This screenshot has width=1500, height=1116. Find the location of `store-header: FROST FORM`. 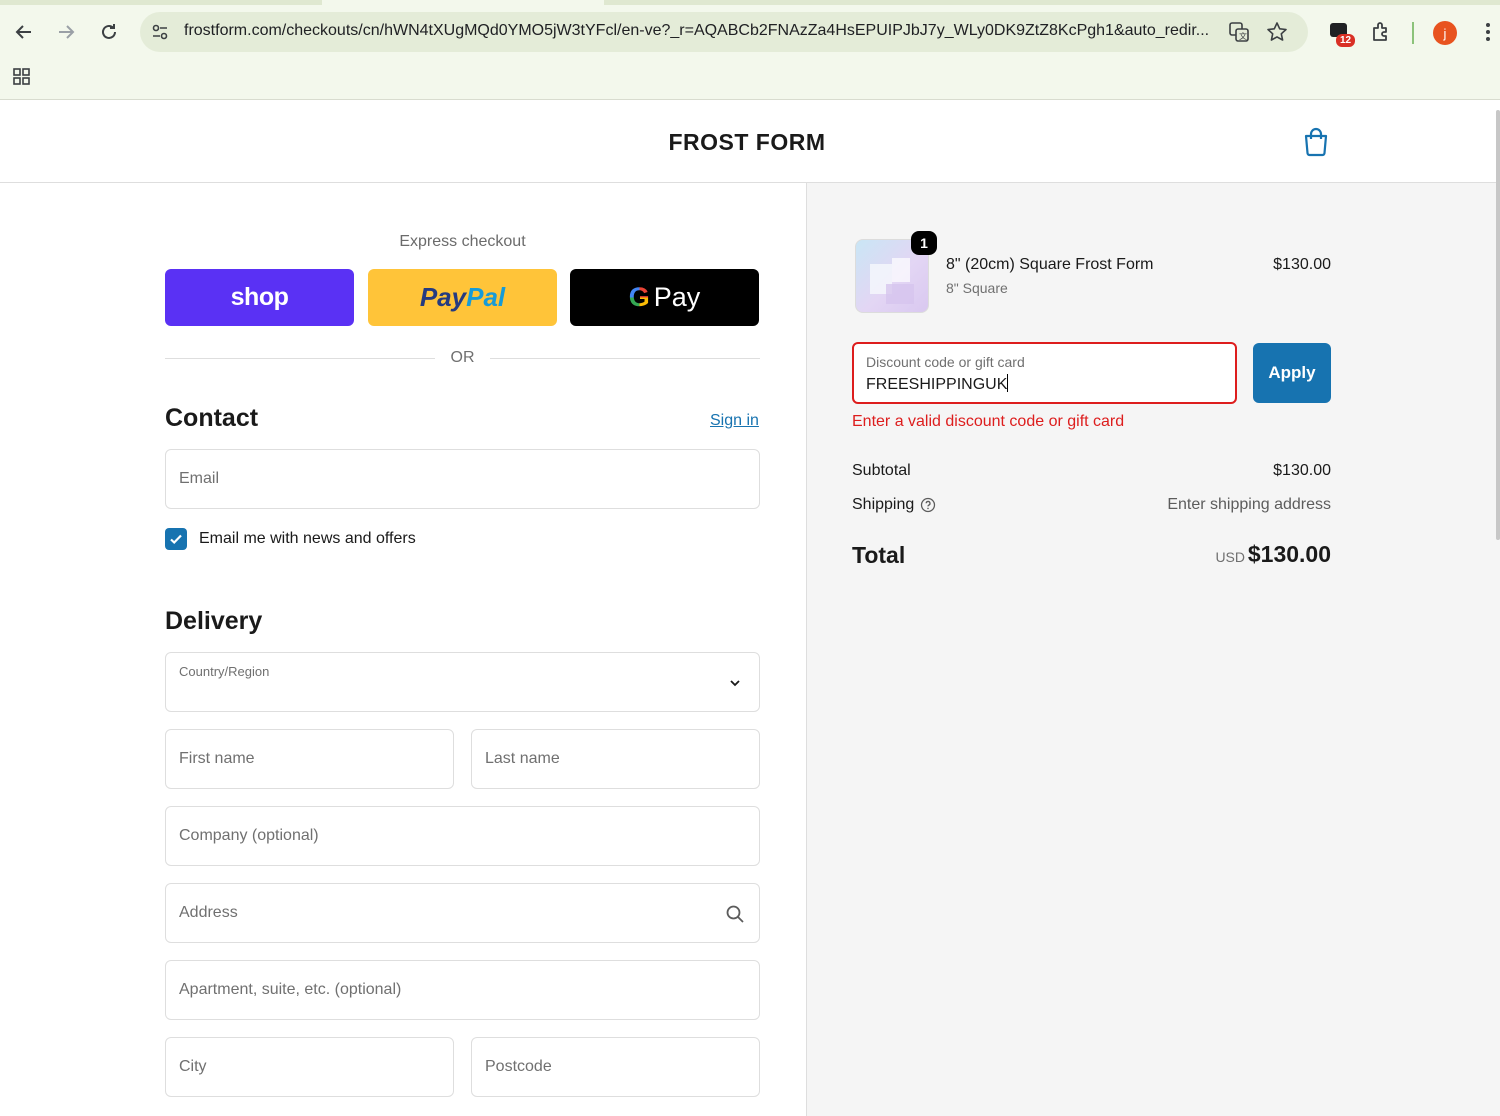

store-header: FROST FORM is located at coordinates (750, 142).